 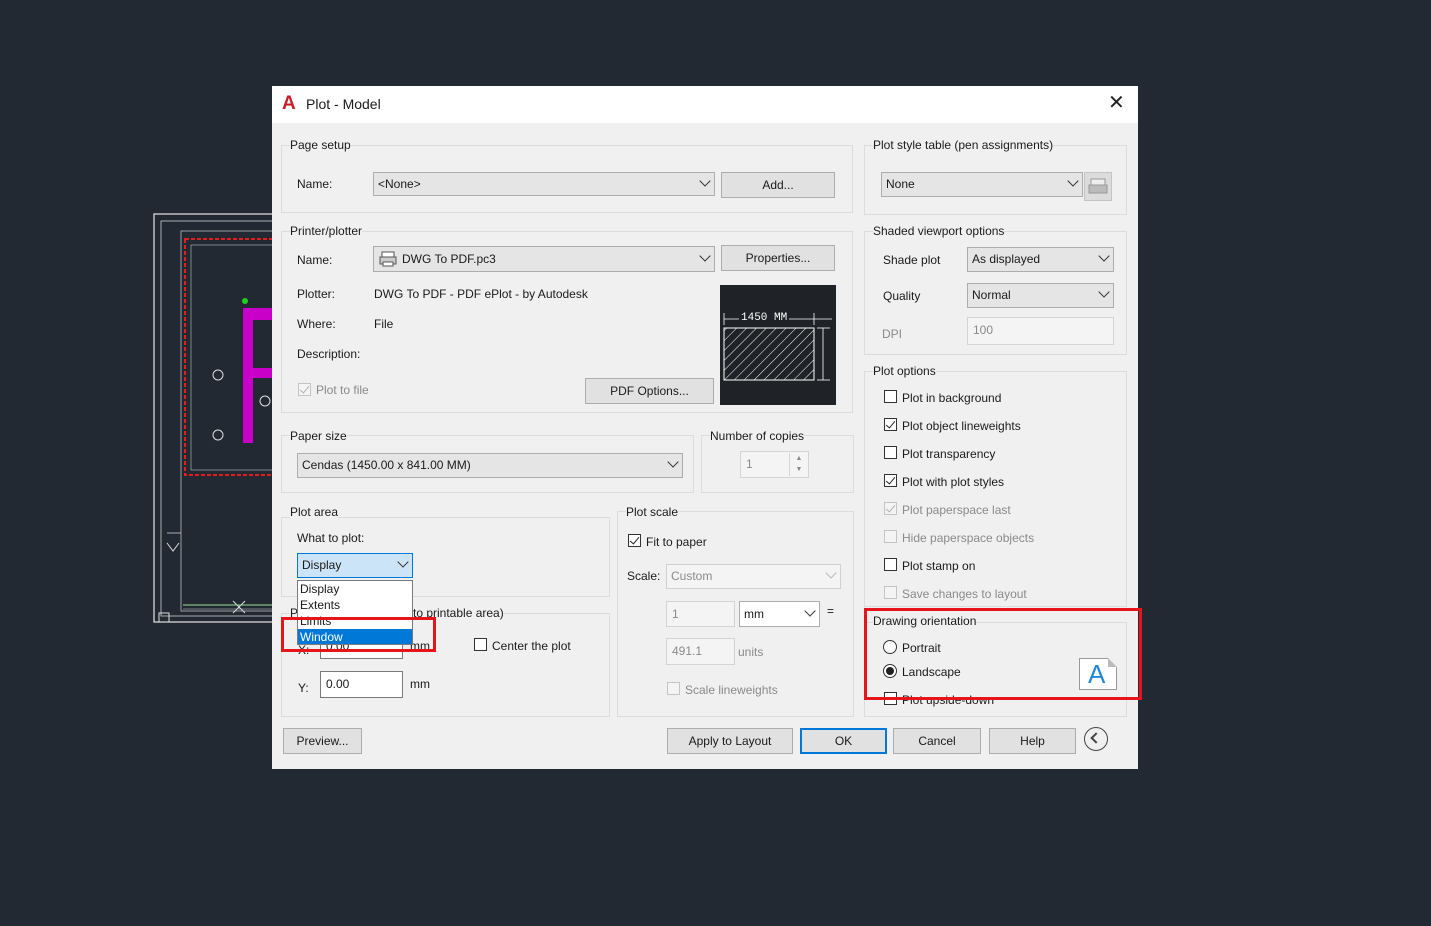 I want to click on paper-preview-graphic, so click(x=777, y=347).